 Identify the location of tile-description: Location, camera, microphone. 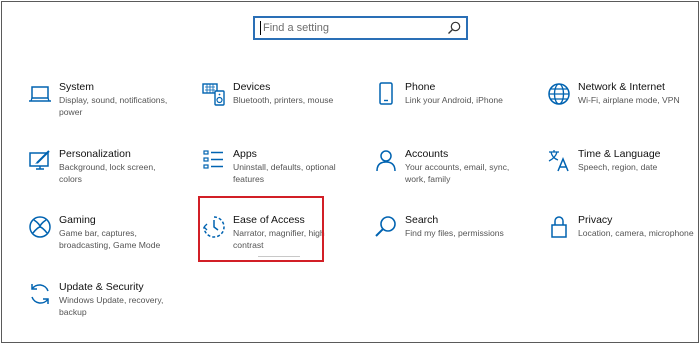
(636, 233).